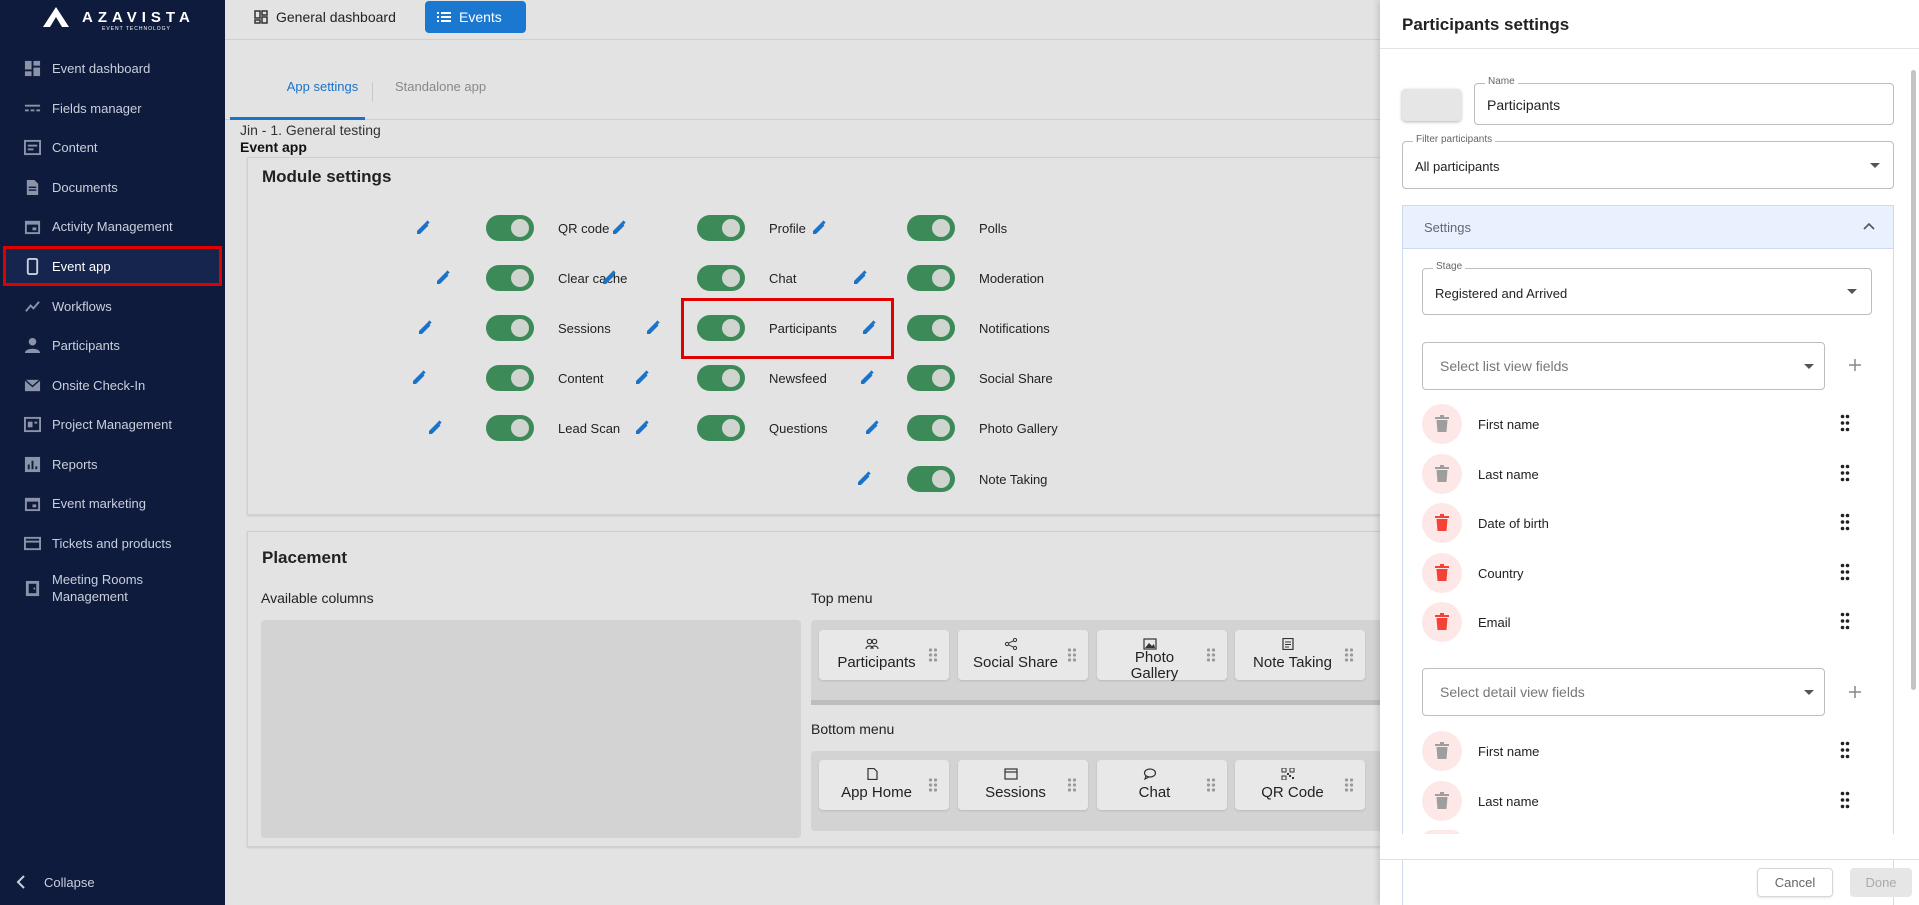 The height and width of the screenshot is (905, 1919). Describe the element at coordinates (510, 228) in the screenshot. I see `module-toggle-qr-code` at that location.